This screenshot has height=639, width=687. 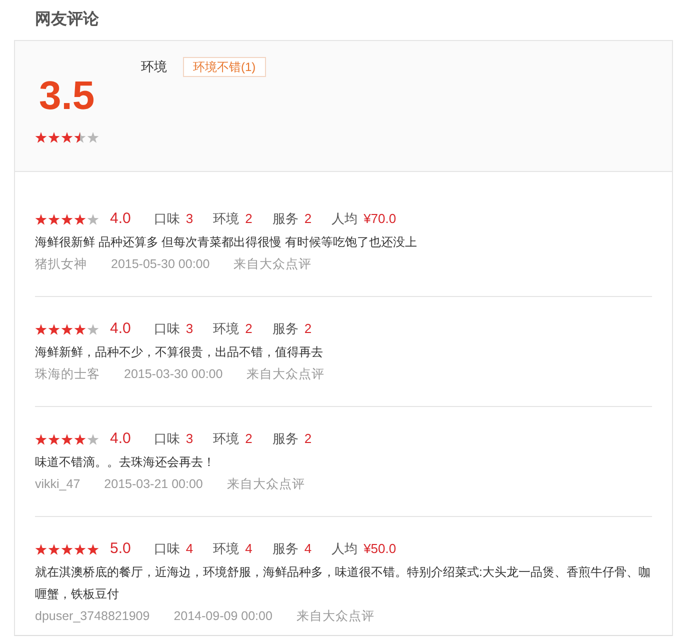 What do you see at coordinates (343, 583) in the screenshot?
I see `review-text: 就在淇澳桥底的餐厅，近海边，环境舒服，海鲜品种多，味道很不错。特别介绍菜式:大头龙一品煲、香煎牛仔骨、咖喱蟹，铁板豆付` at bounding box center [343, 583].